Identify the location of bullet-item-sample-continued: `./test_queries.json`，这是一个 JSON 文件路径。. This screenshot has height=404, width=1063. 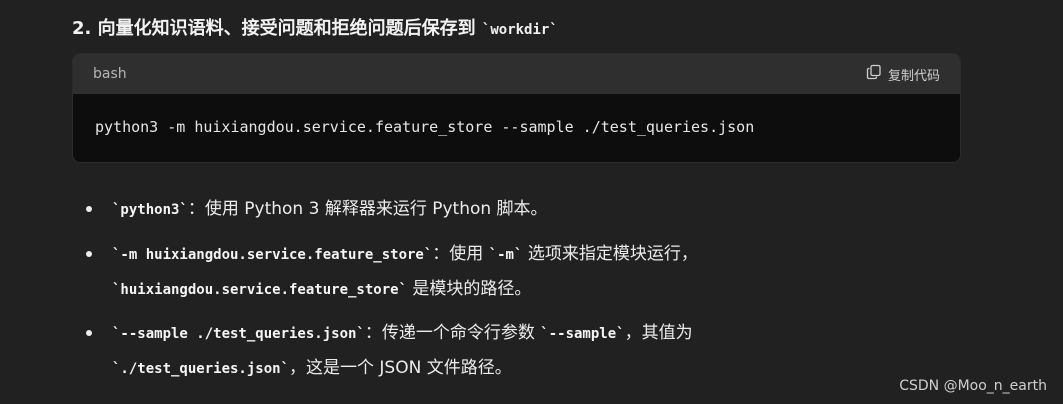
(312, 368).